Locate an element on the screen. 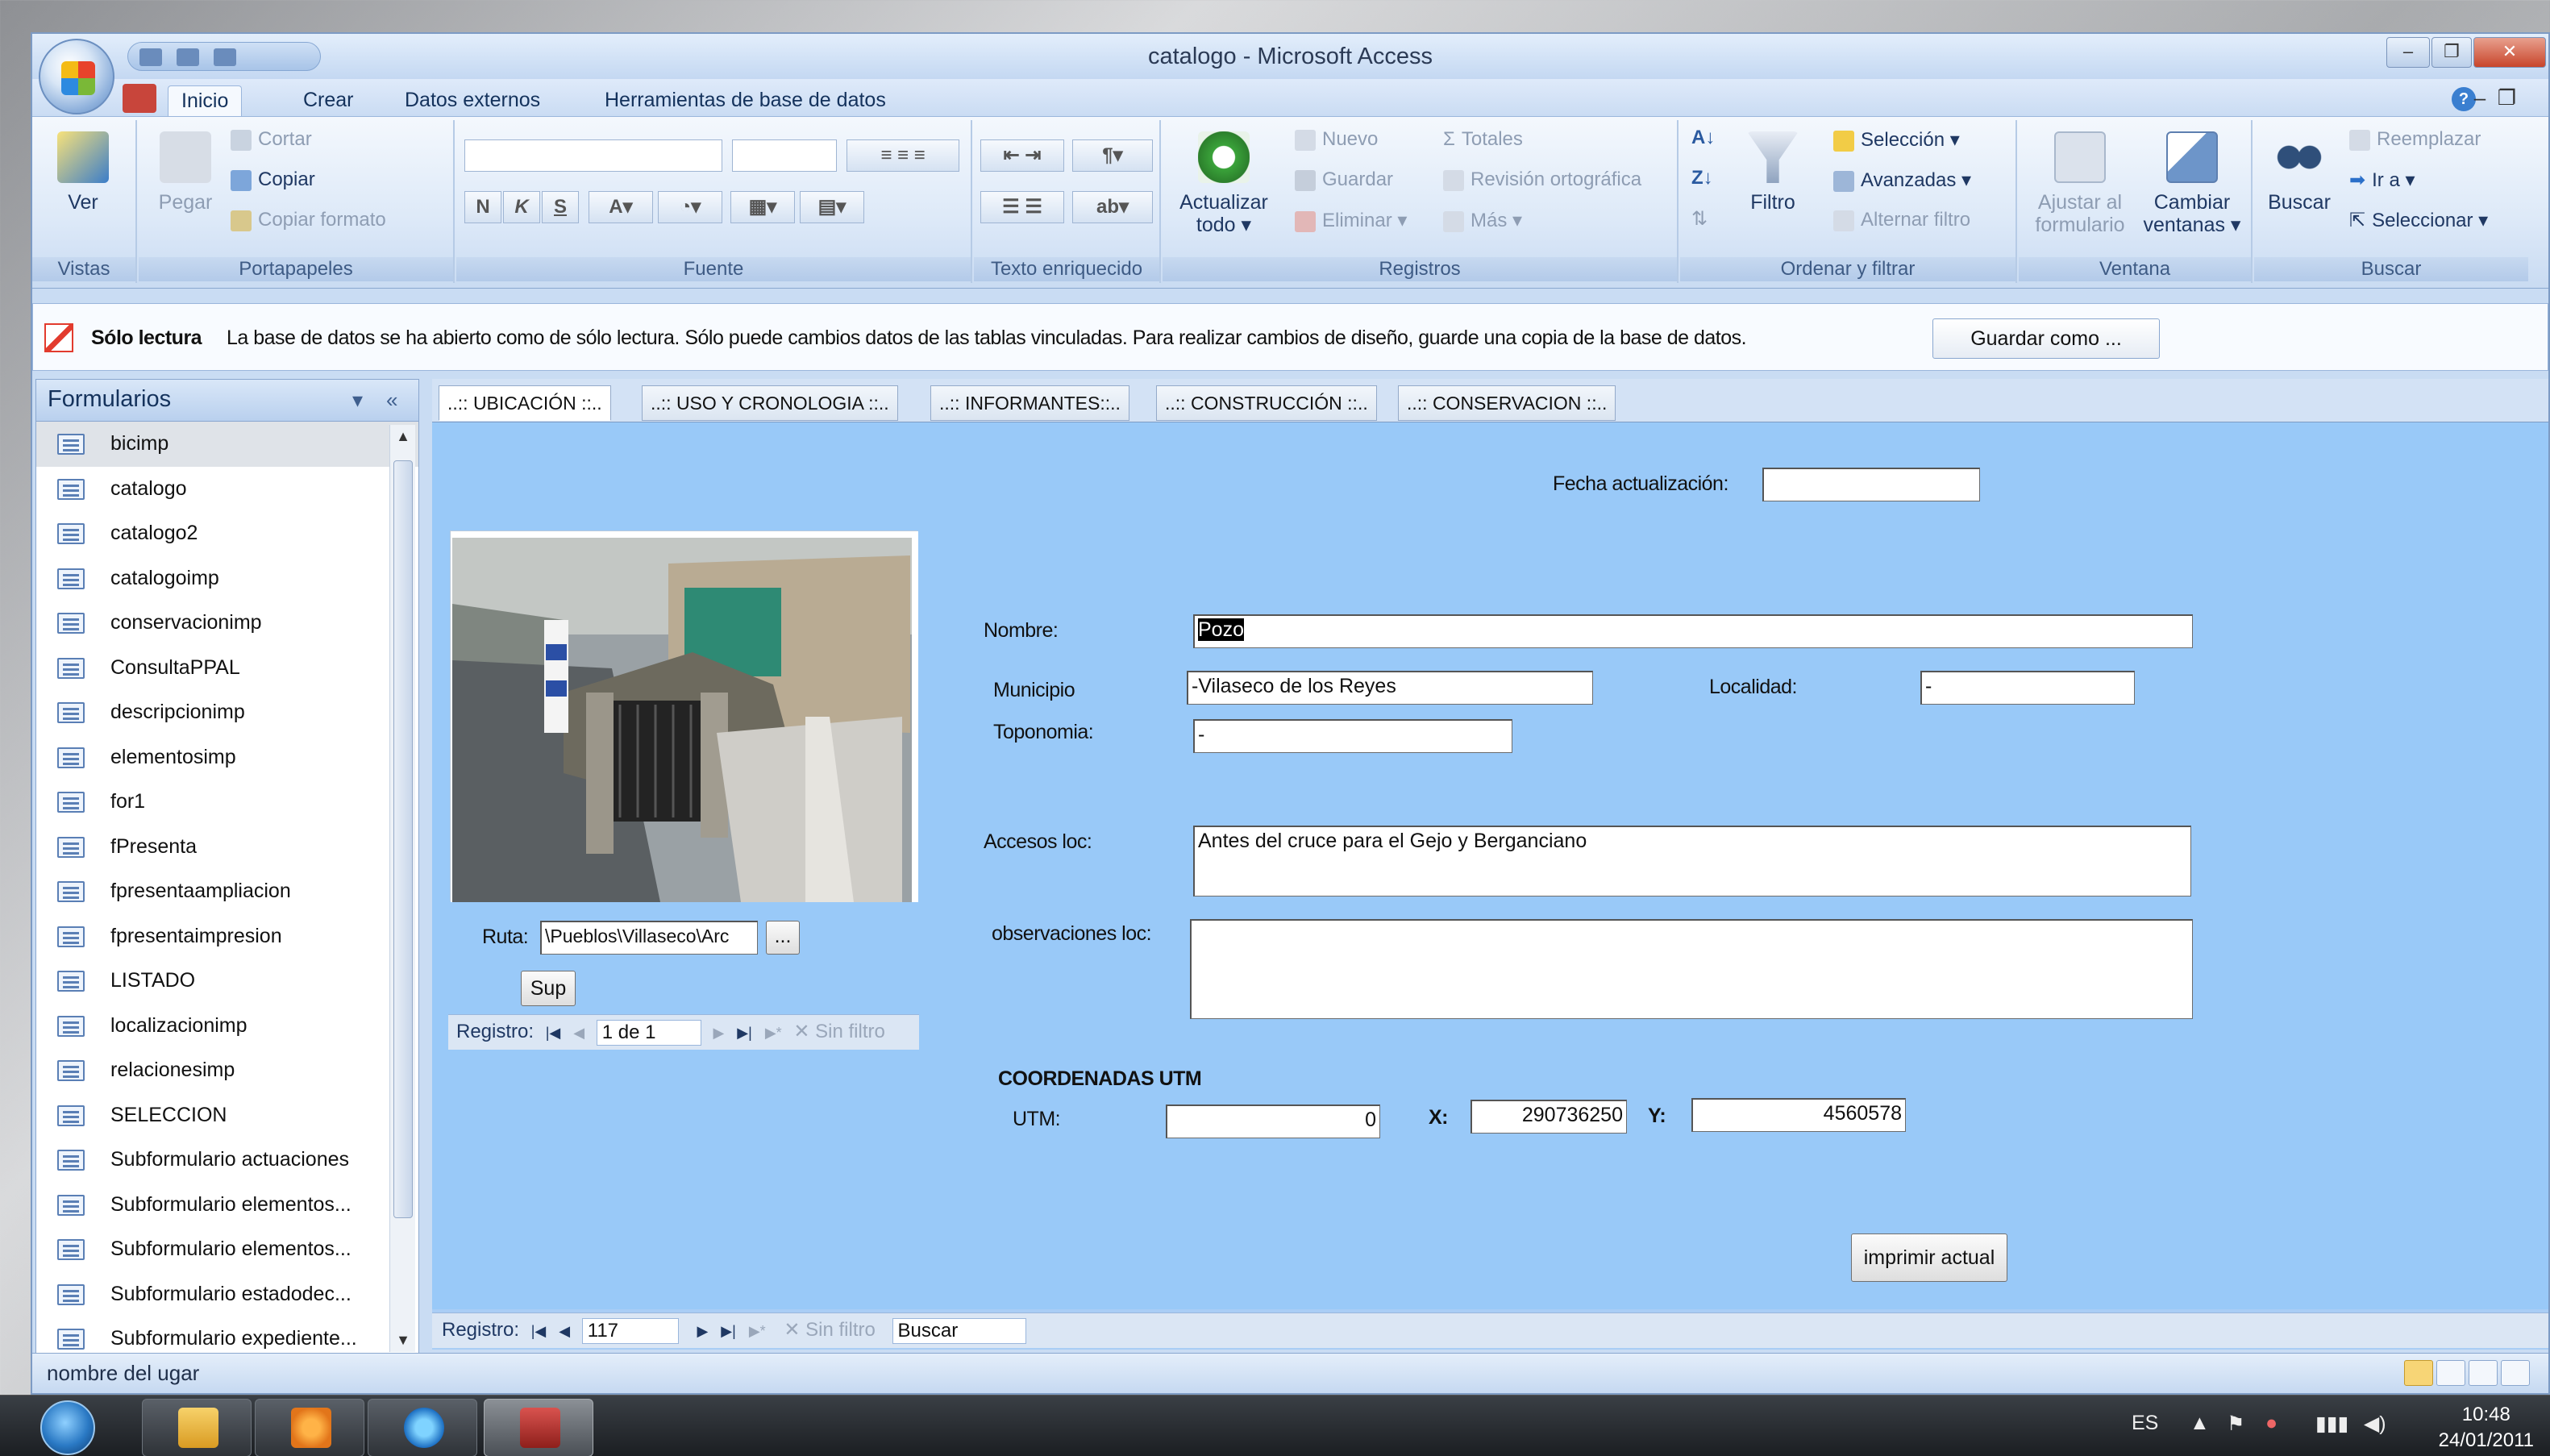  seleccion-button: Selección ▾ is located at coordinates (1897, 140).